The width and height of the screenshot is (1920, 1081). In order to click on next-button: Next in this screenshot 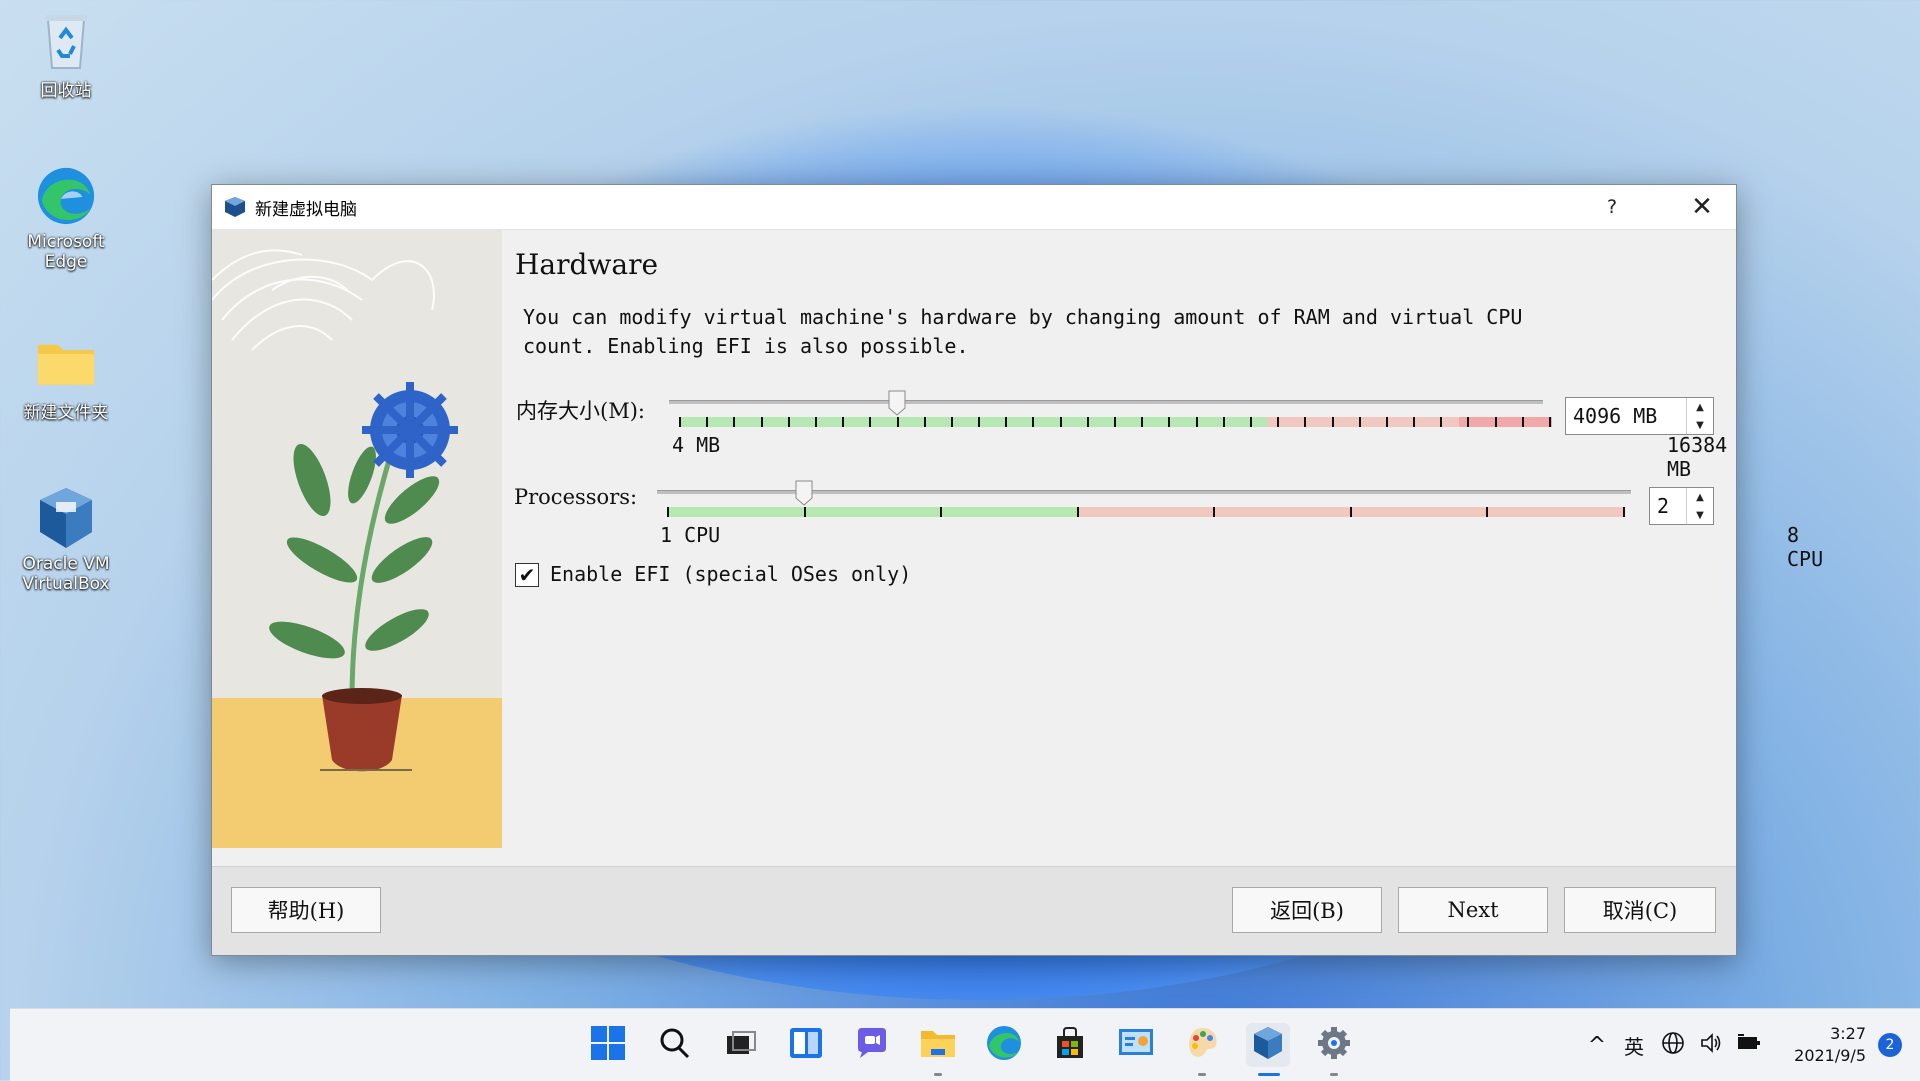, I will do `click(1473, 910)`.